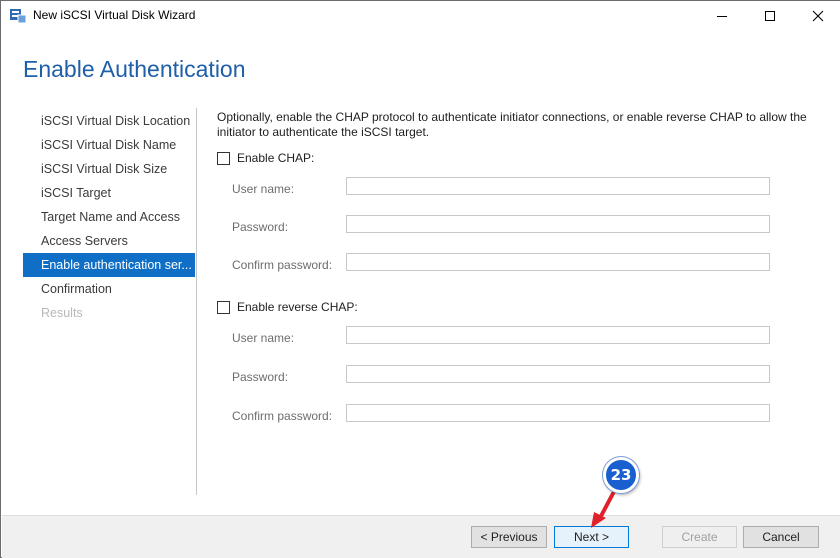 This screenshot has width=840, height=558. Describe the element at coordinates (263, 338) in the screenshot. I see `reverse-chap-user-name-label: User name:` at that location.